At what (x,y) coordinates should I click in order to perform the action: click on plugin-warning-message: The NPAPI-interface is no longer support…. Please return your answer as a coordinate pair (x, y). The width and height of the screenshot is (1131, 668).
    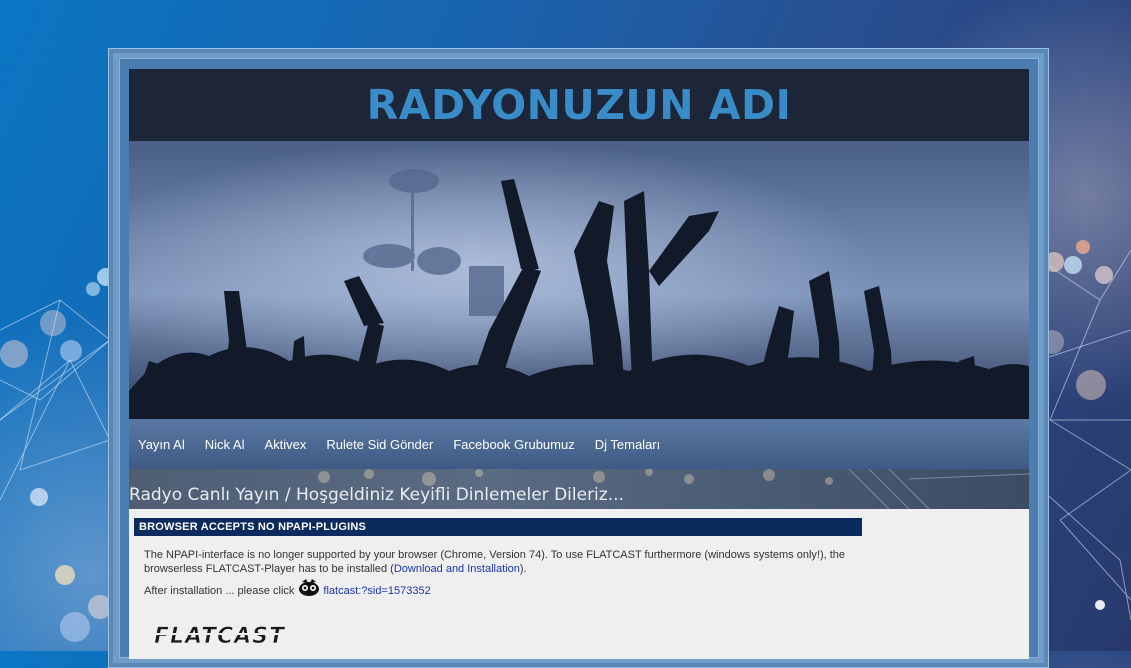
    Looking at the image, I should click on (499, 562).